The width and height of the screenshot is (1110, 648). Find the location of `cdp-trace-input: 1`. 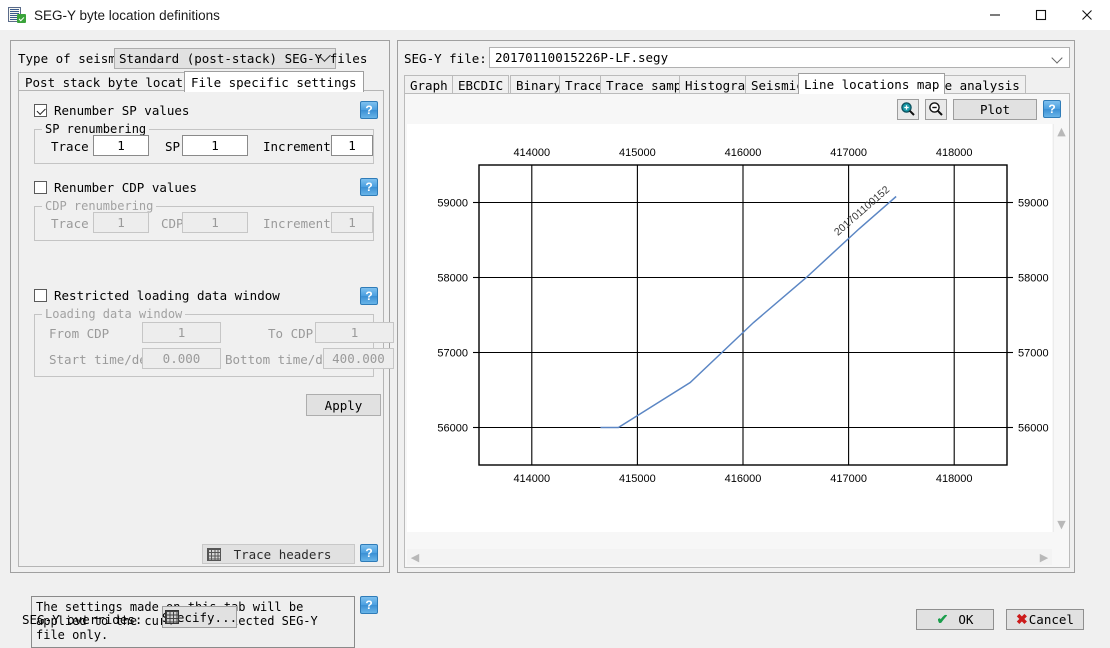

cdp-trace-input: 1 is located at coordinates (121, 222).